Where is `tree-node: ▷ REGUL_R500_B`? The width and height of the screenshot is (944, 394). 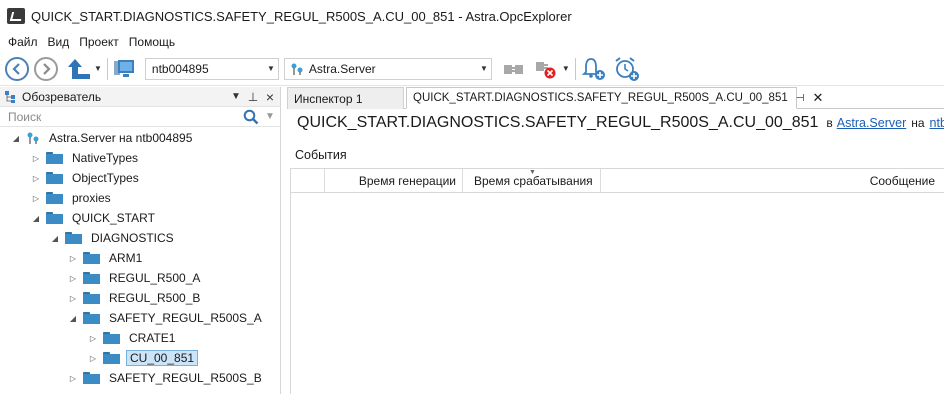 tree-node: ▷ REGUL_R500_B is located at coordinates (135, 298).